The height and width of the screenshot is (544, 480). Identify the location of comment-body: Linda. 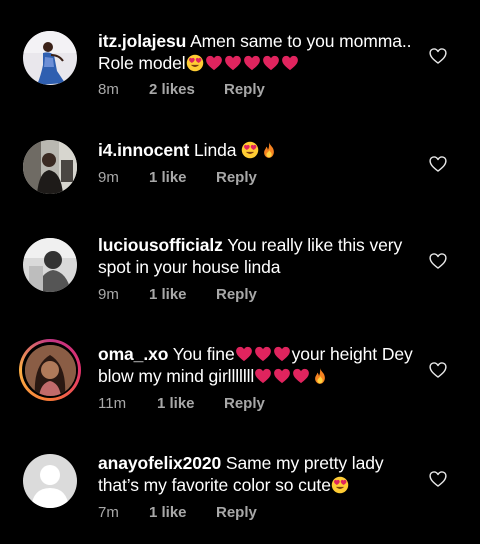
(218, 150).